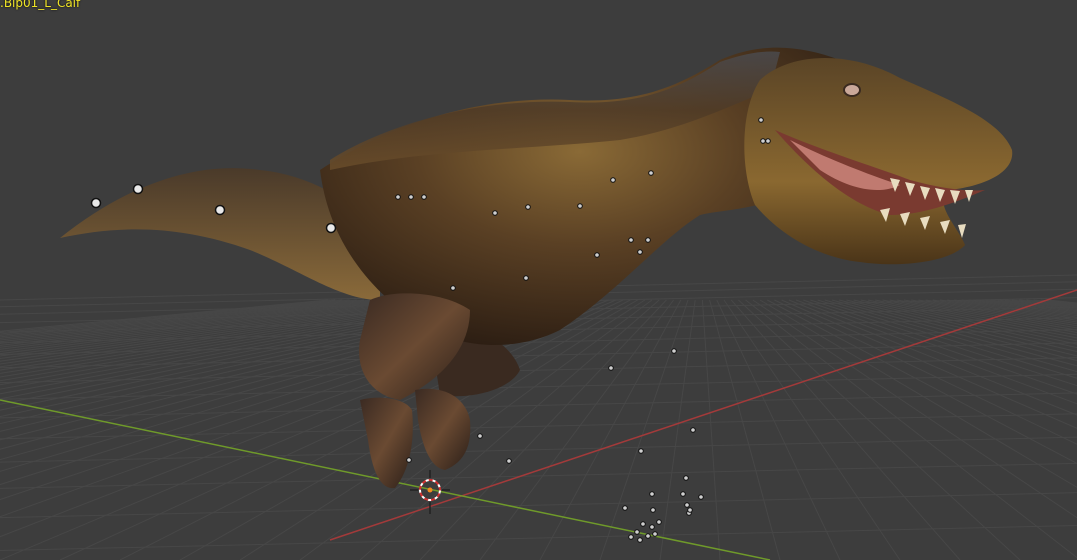  I want to click on t-rex-far-shin, so click(443, 429).